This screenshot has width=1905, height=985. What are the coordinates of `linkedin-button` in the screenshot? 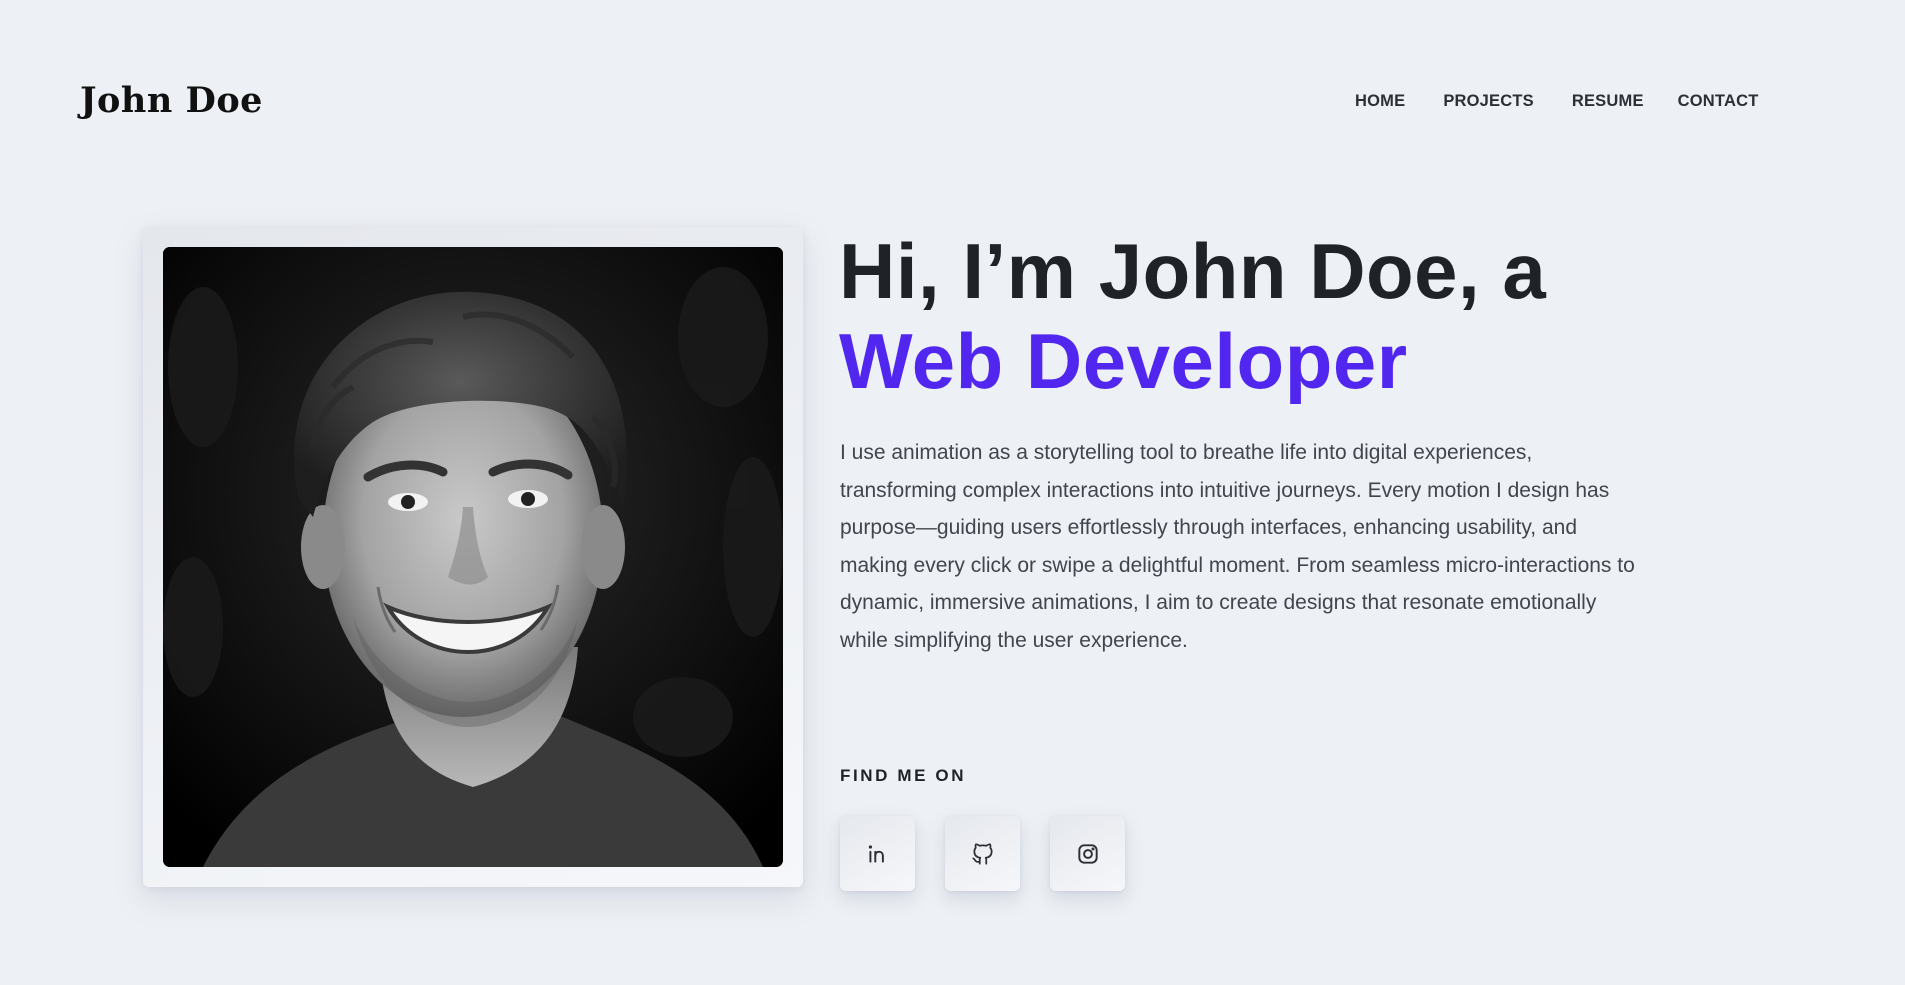 It's located at (877, 853).